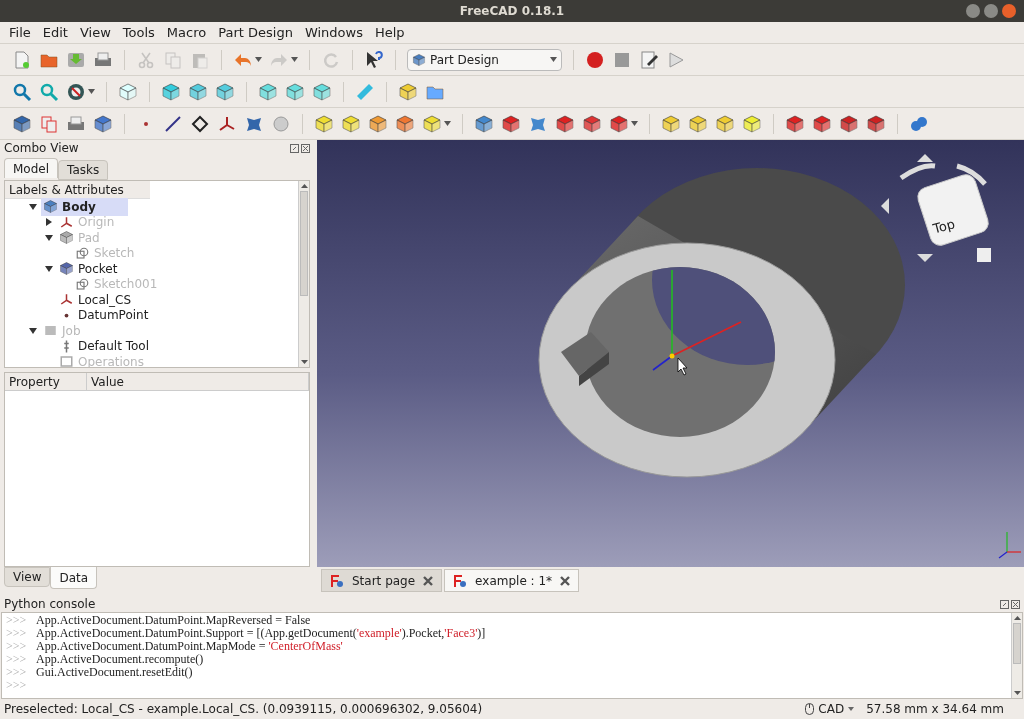 The width and height of the screenshot is (1024, 719). What do you see at coordinates (27, 577) in the screenshot?
I see `panel-tab: View` at bounding box center [27, 577].